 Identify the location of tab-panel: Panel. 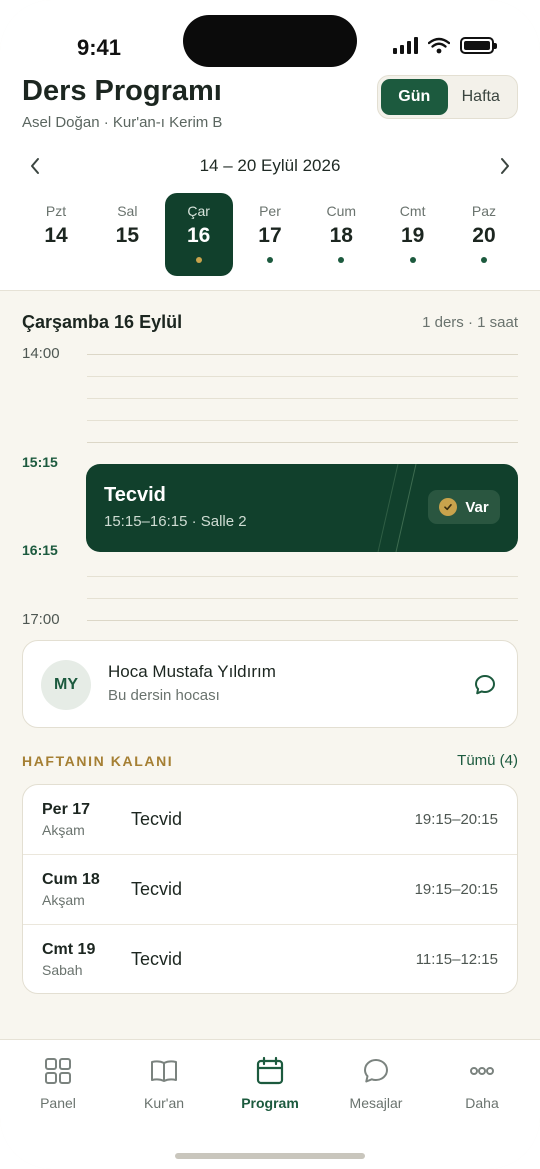
(58, 1083).